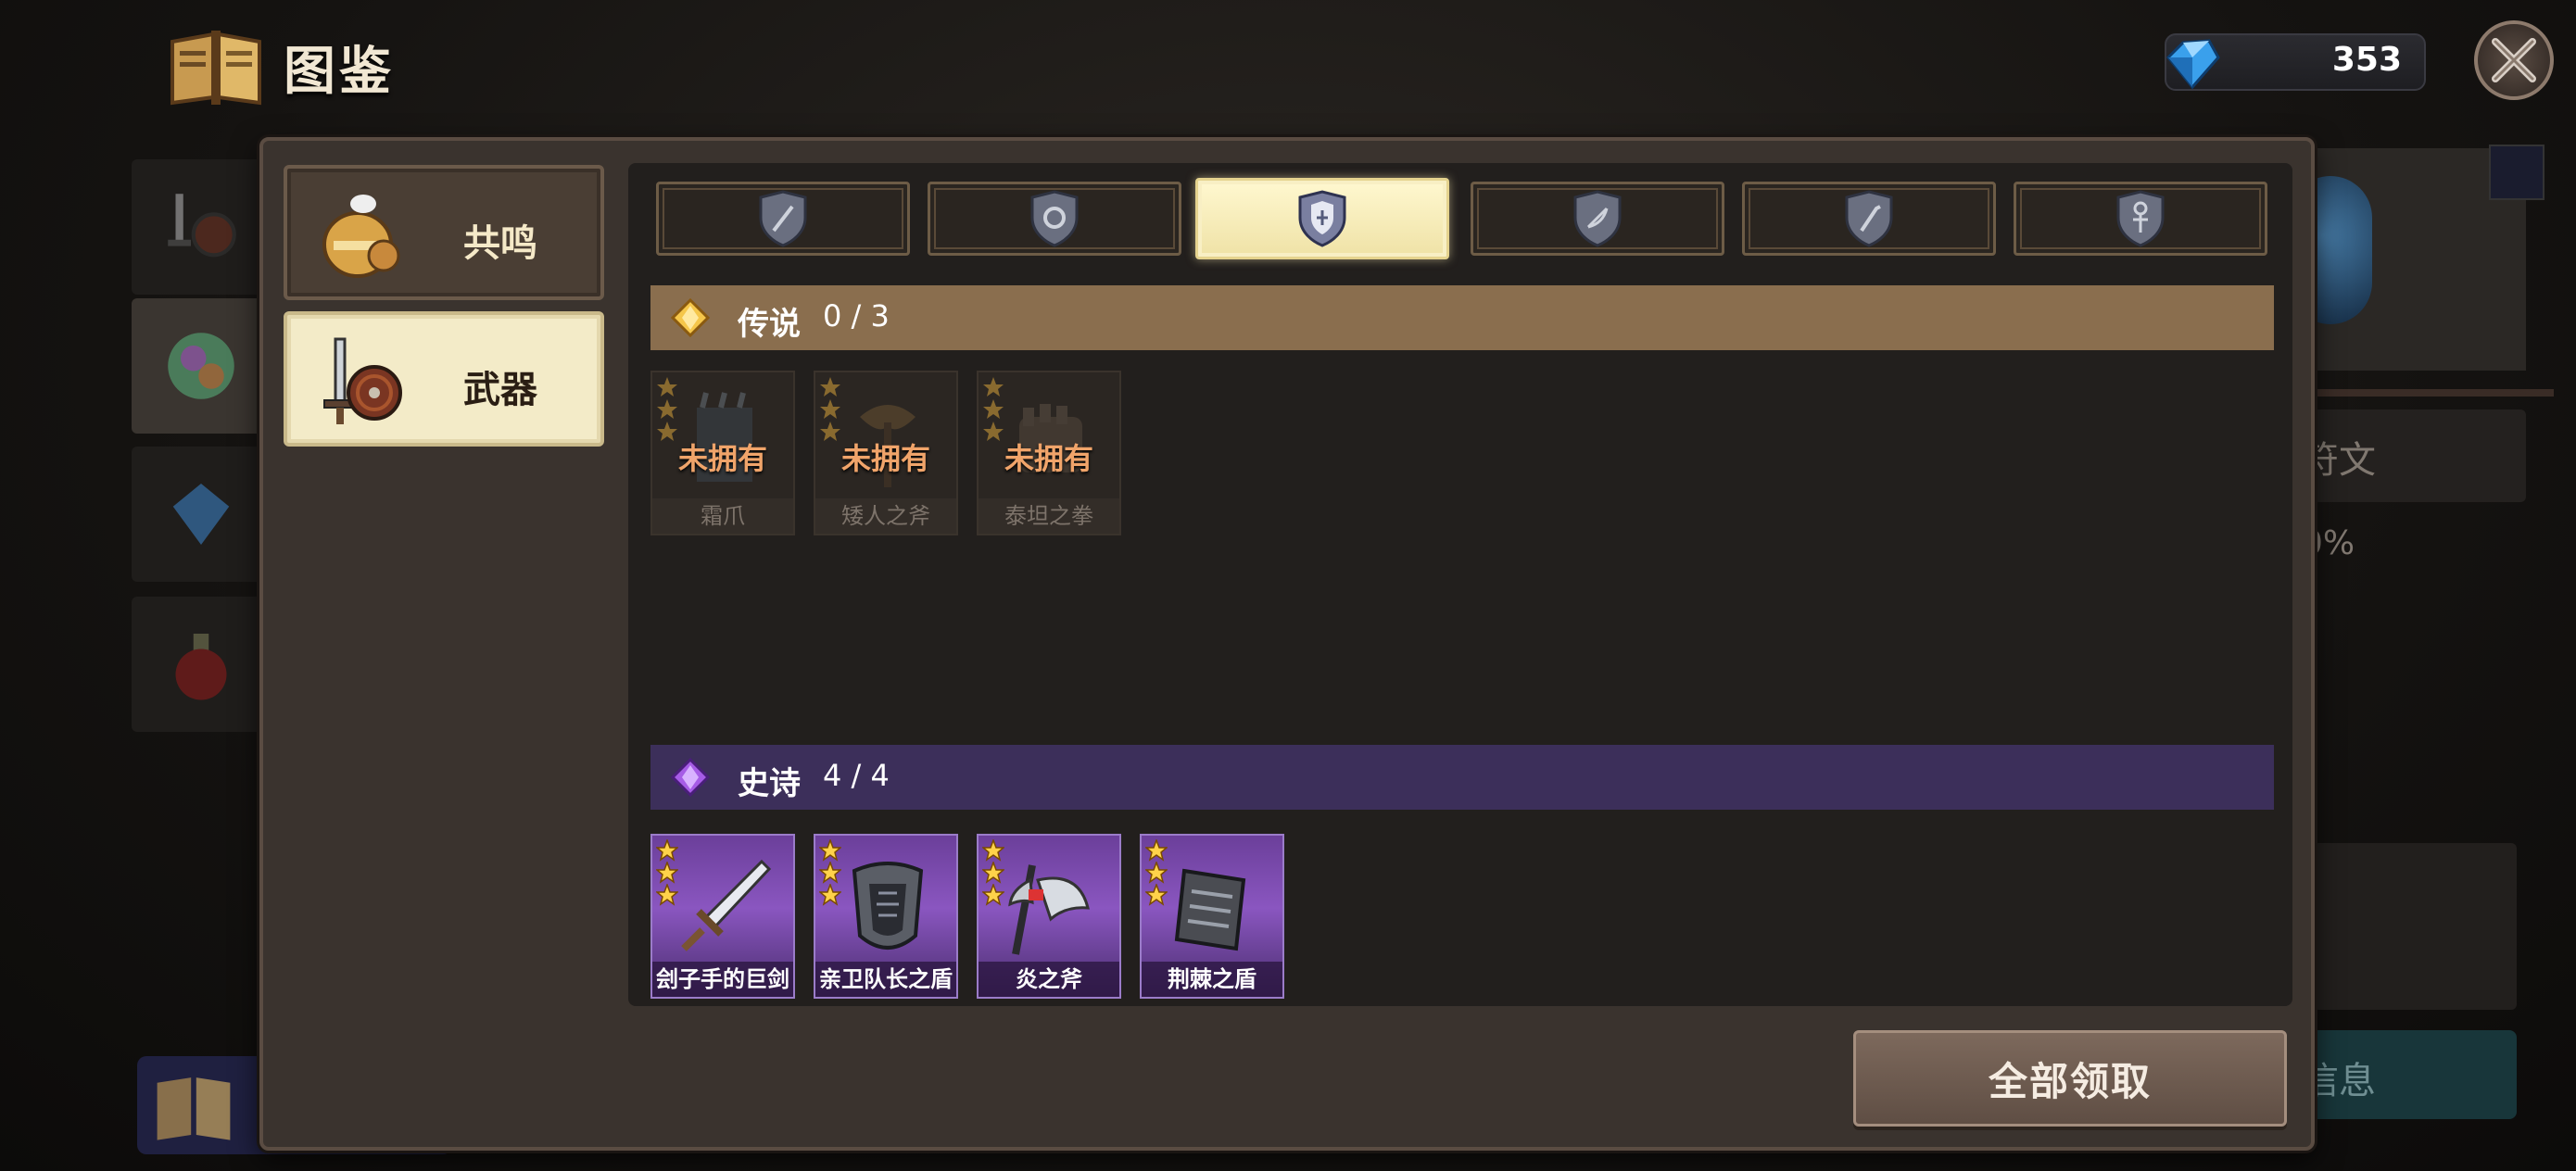 This screenshot has height=1171, width=2576. What do you see at coordinates (886, 516) in the screenshot?
I see `item-name: 矮人之斧` at bounding box center [886, 516].